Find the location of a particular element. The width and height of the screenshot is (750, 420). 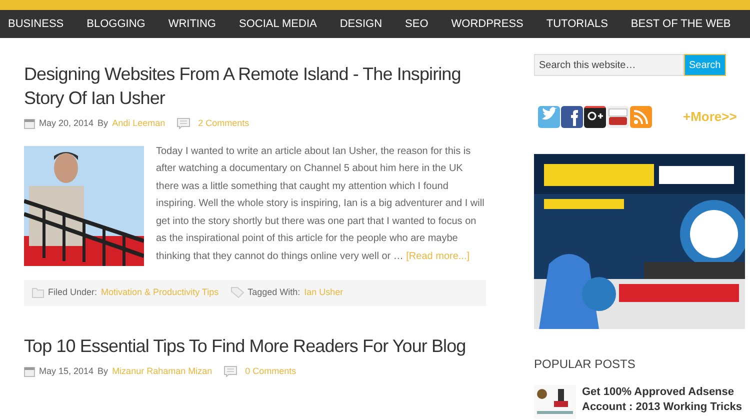

post-date: May 20, 2014 is located at coordinates (66, 123).